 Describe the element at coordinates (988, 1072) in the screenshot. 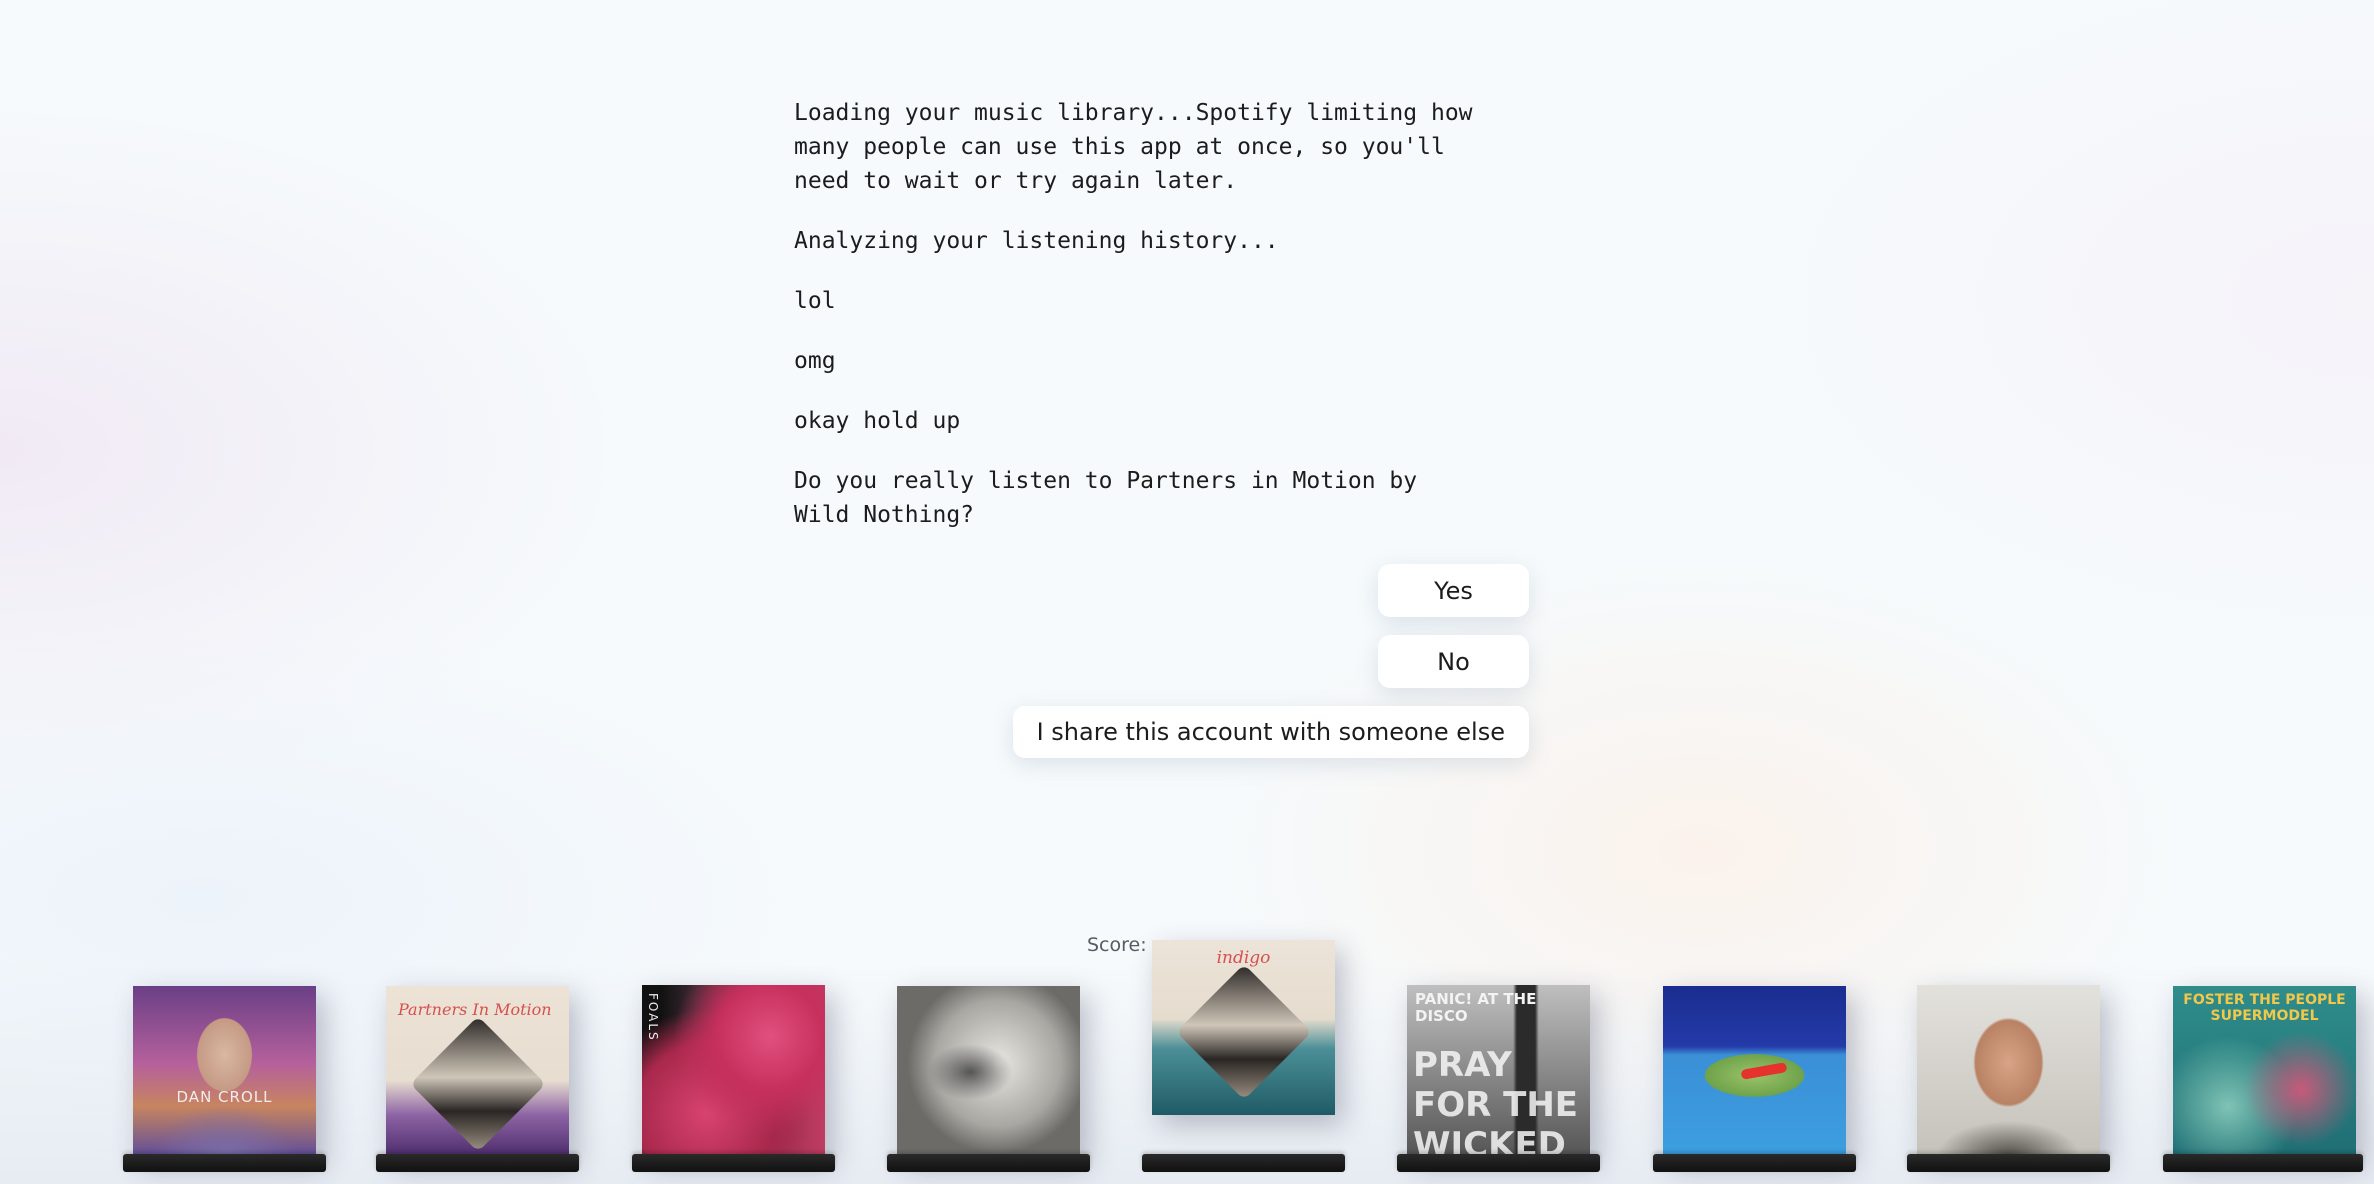

I see `album-cover-wild-nothing` at that location.